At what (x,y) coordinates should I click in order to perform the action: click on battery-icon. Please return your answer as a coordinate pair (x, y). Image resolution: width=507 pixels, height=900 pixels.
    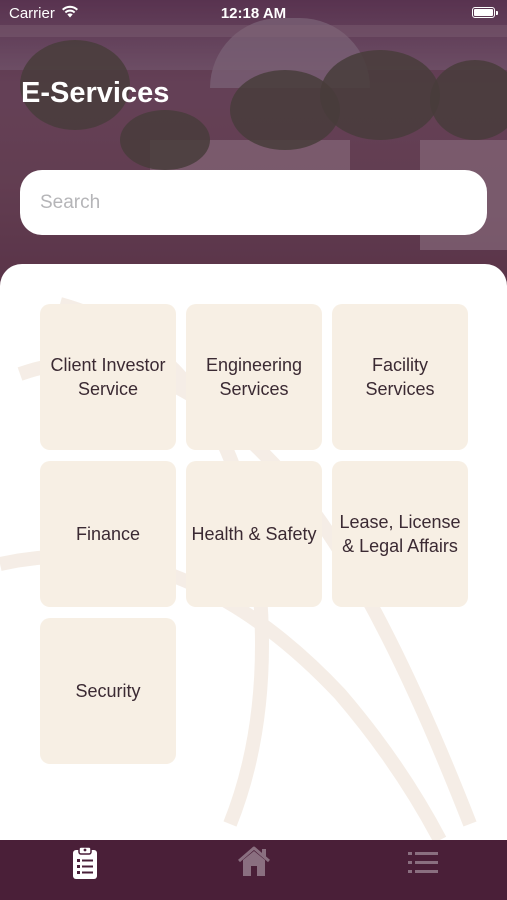
    Looking at the image, I should click on (485, 12).